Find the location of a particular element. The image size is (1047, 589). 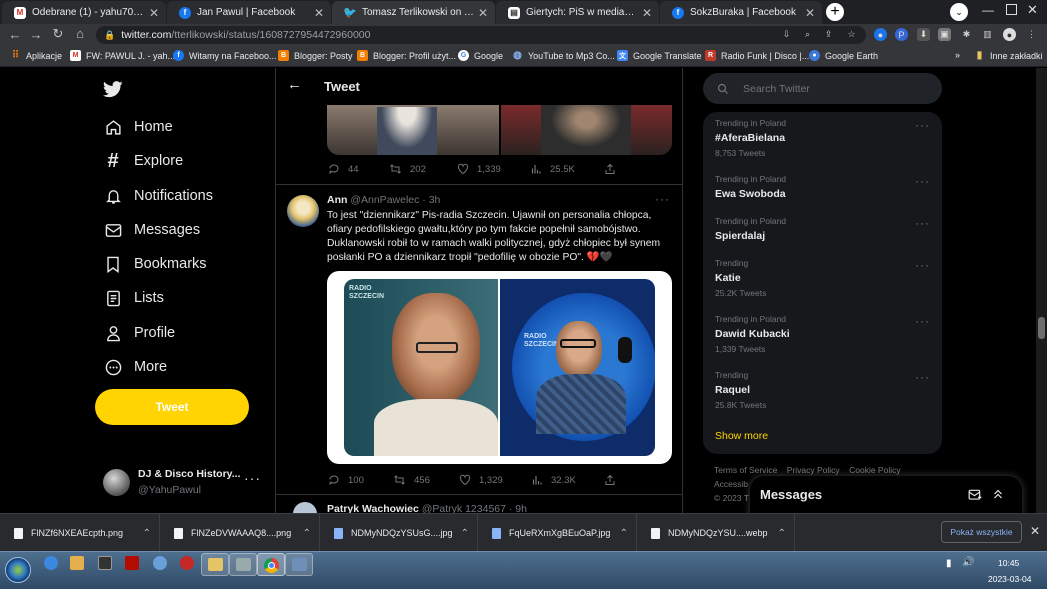

tweet-more-icon: ··· is located at coordinates (662, 199).